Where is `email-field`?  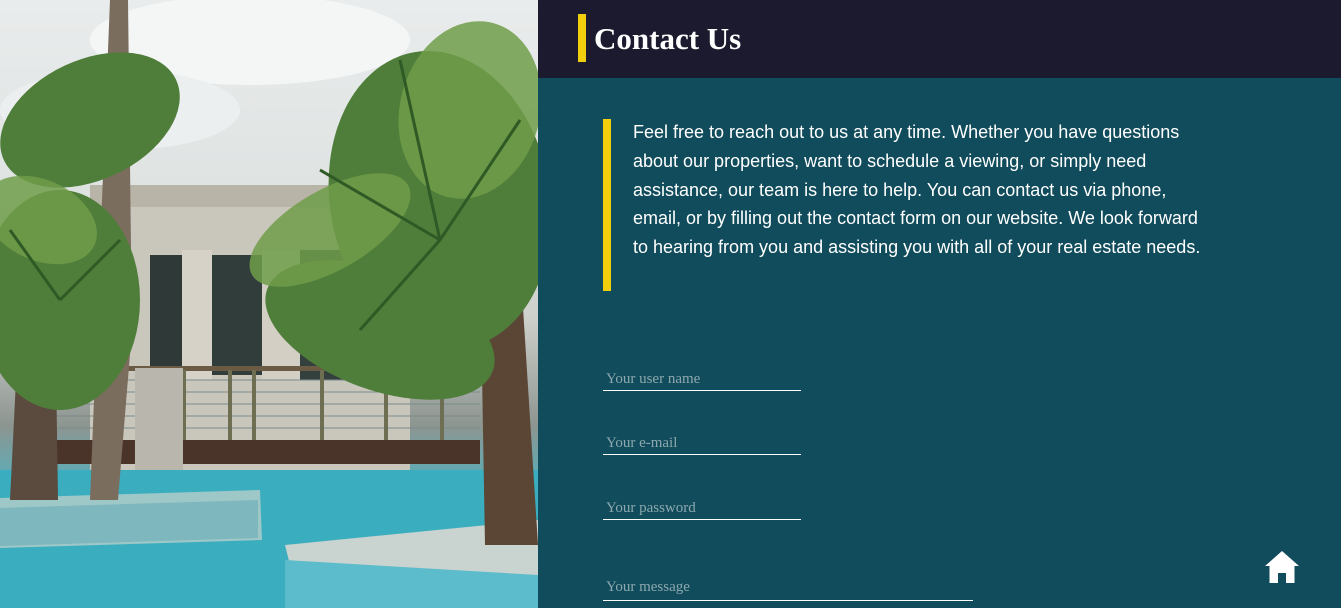
email-field is located at coordinates (702, 442).